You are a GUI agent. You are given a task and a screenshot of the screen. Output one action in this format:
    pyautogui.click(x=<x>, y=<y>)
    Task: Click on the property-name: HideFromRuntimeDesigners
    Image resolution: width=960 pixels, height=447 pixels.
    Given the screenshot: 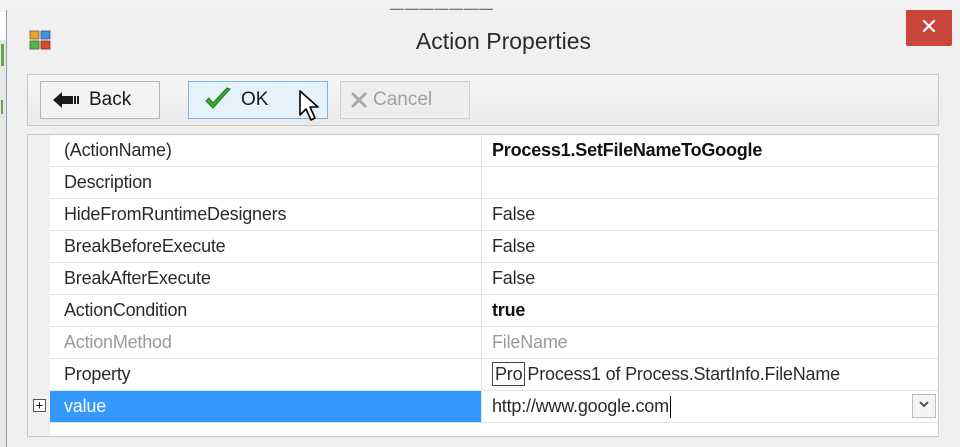 What is the action you would take?
    pyautogui.click(x=266, y=214)
    